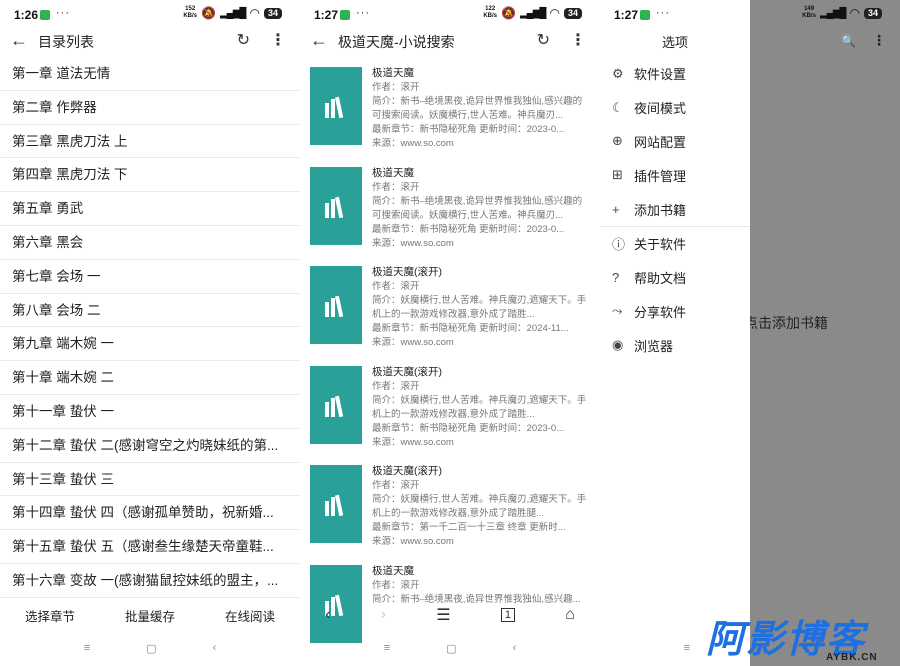 This screenshot has width=900, height=666. I want to click on status-time: 1:27, so click(632, 15).